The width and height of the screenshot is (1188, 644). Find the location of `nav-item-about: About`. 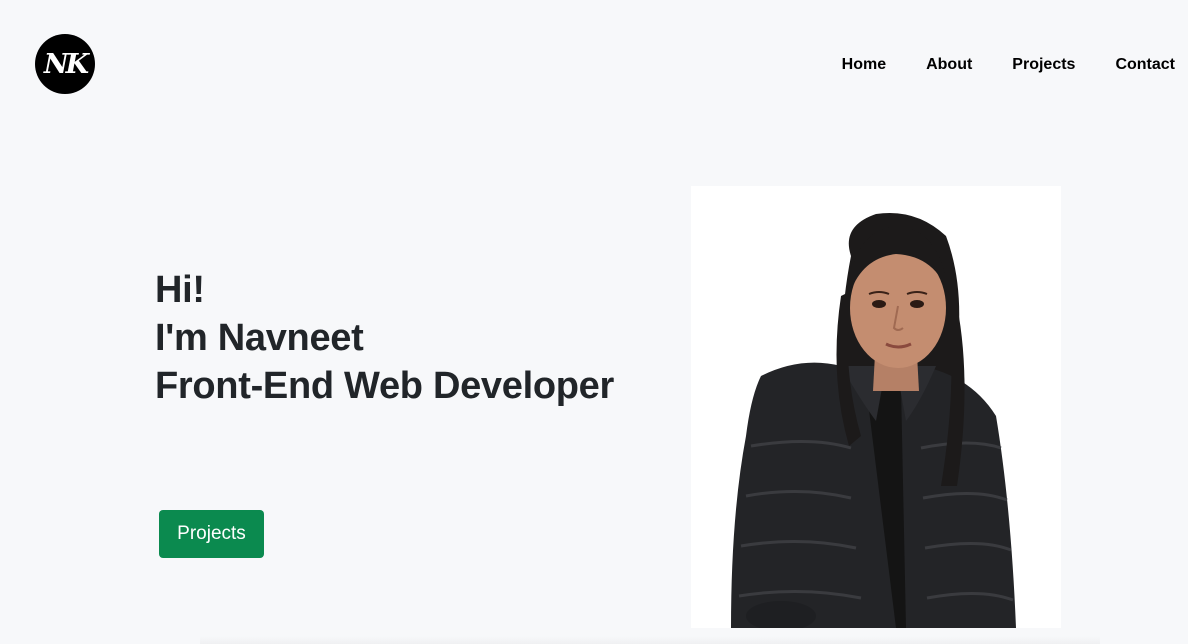

nav-item-about: About is located at coordinates (949, 65).